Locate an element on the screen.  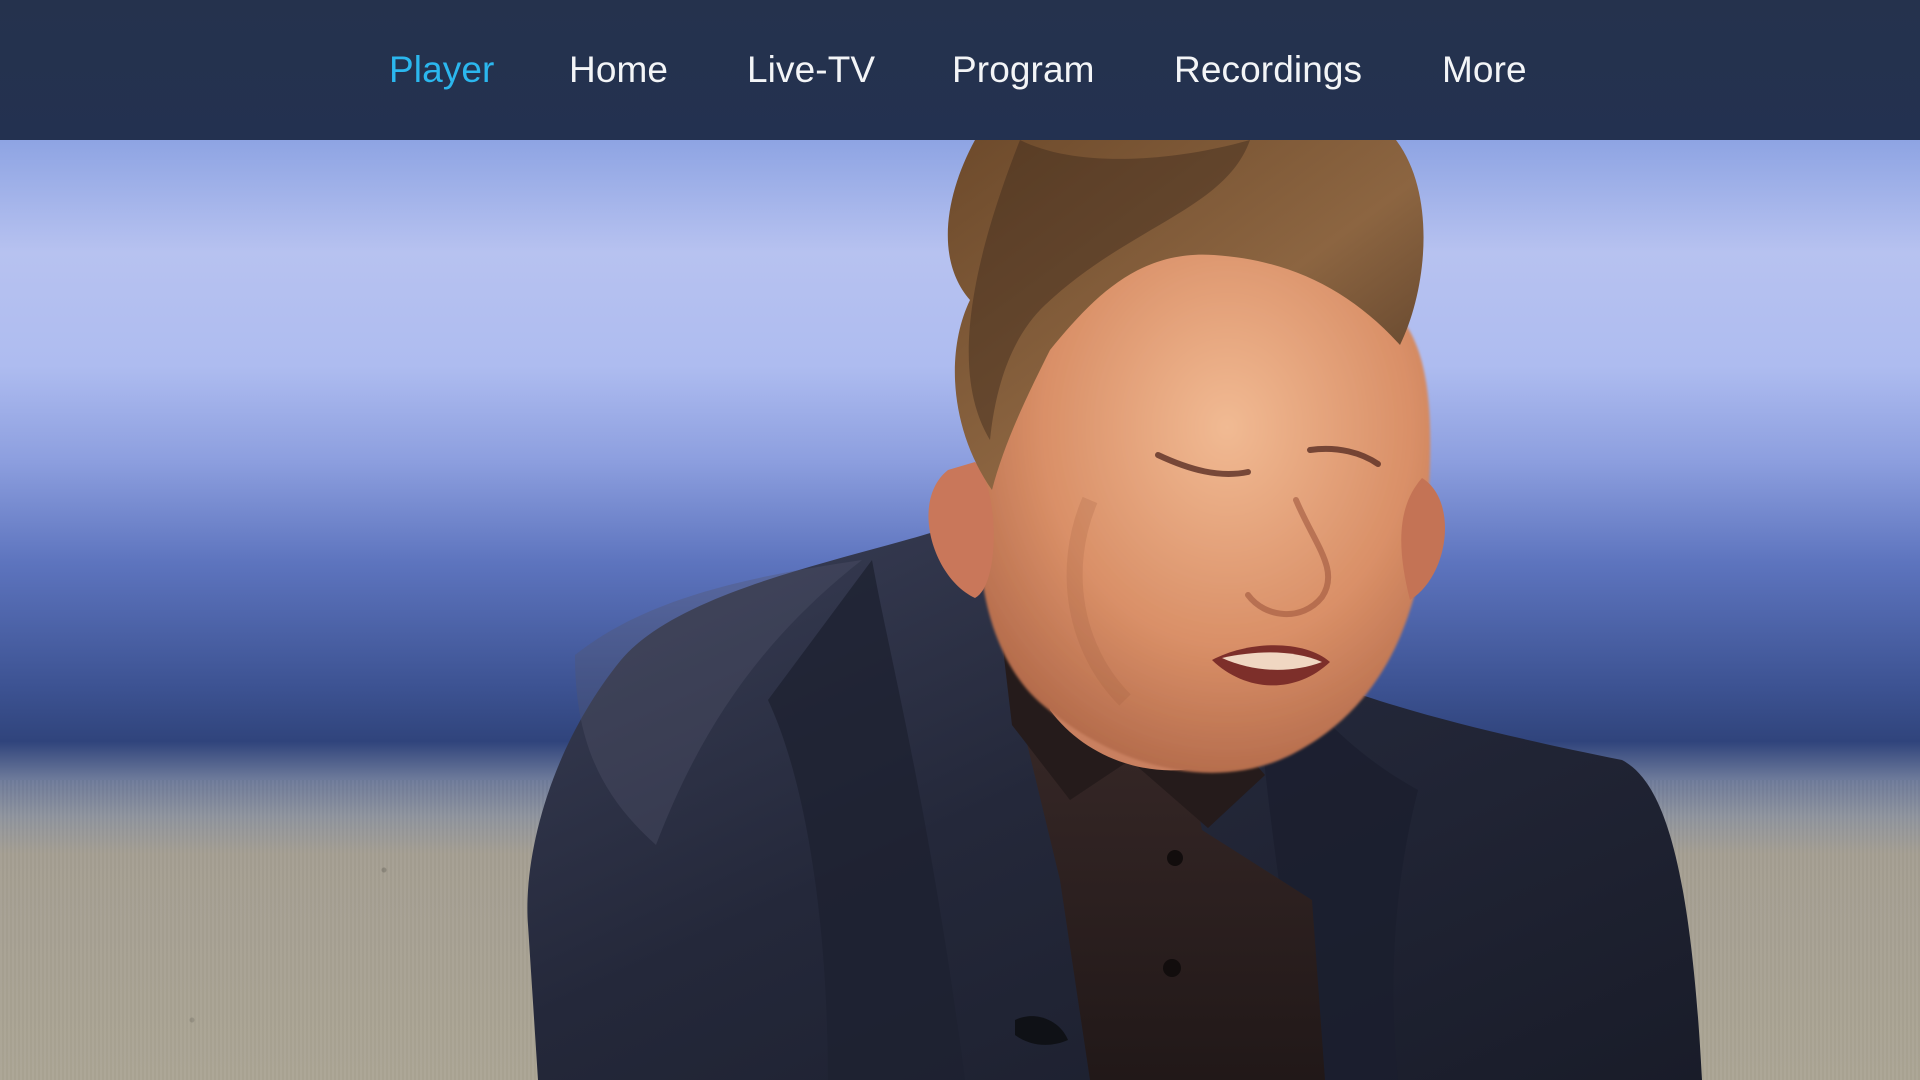
tab-home: Home is located at coordinates (618, 70).